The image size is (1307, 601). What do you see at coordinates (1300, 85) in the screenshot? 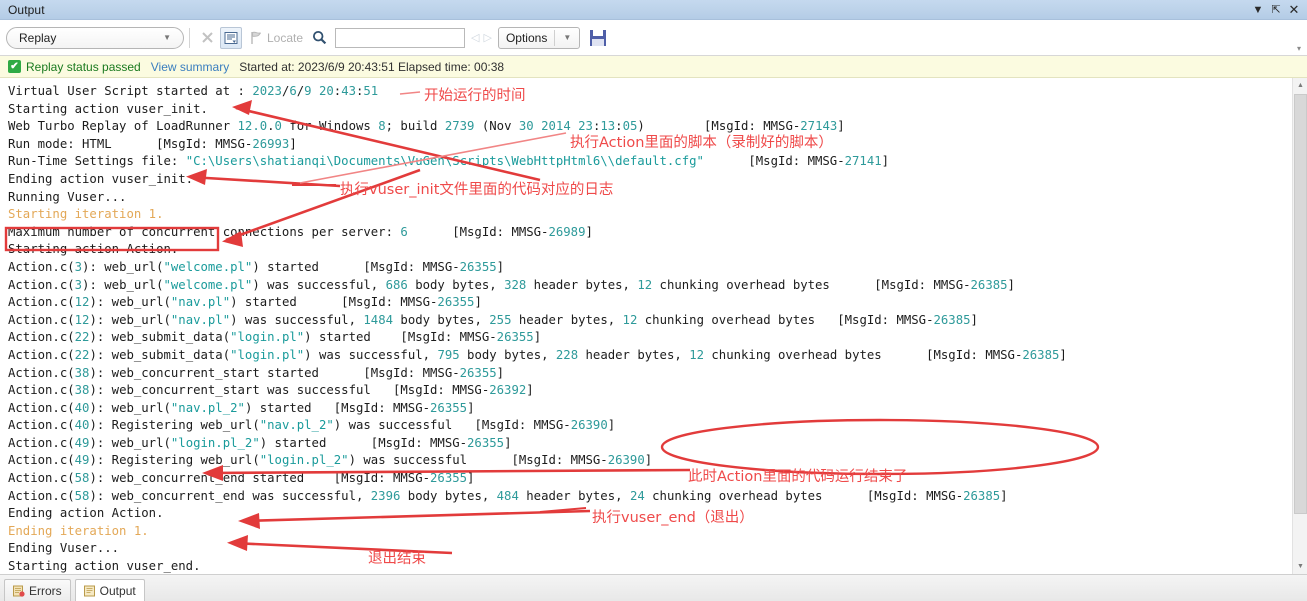
I see `scroll-up-icon: ▲` at bounding box center [1300, 85].